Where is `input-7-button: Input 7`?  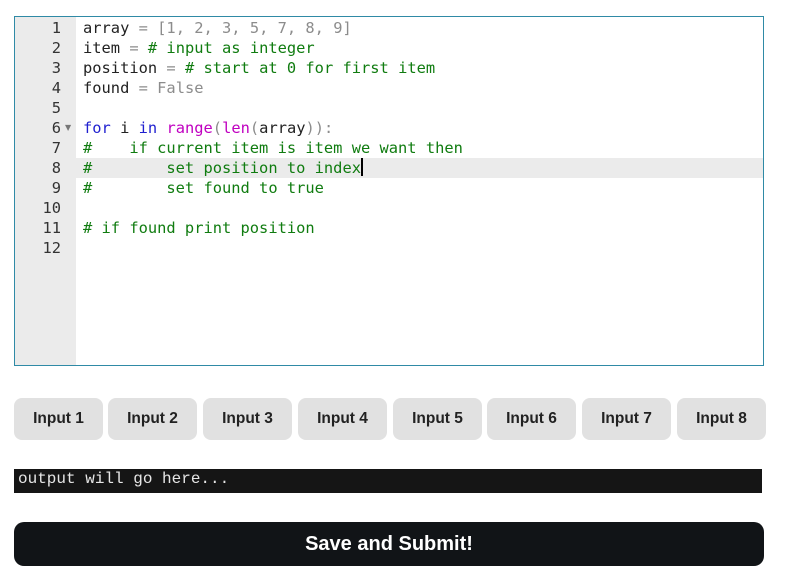 input-7-button: Input 7 is located at coordinates (626, 419).